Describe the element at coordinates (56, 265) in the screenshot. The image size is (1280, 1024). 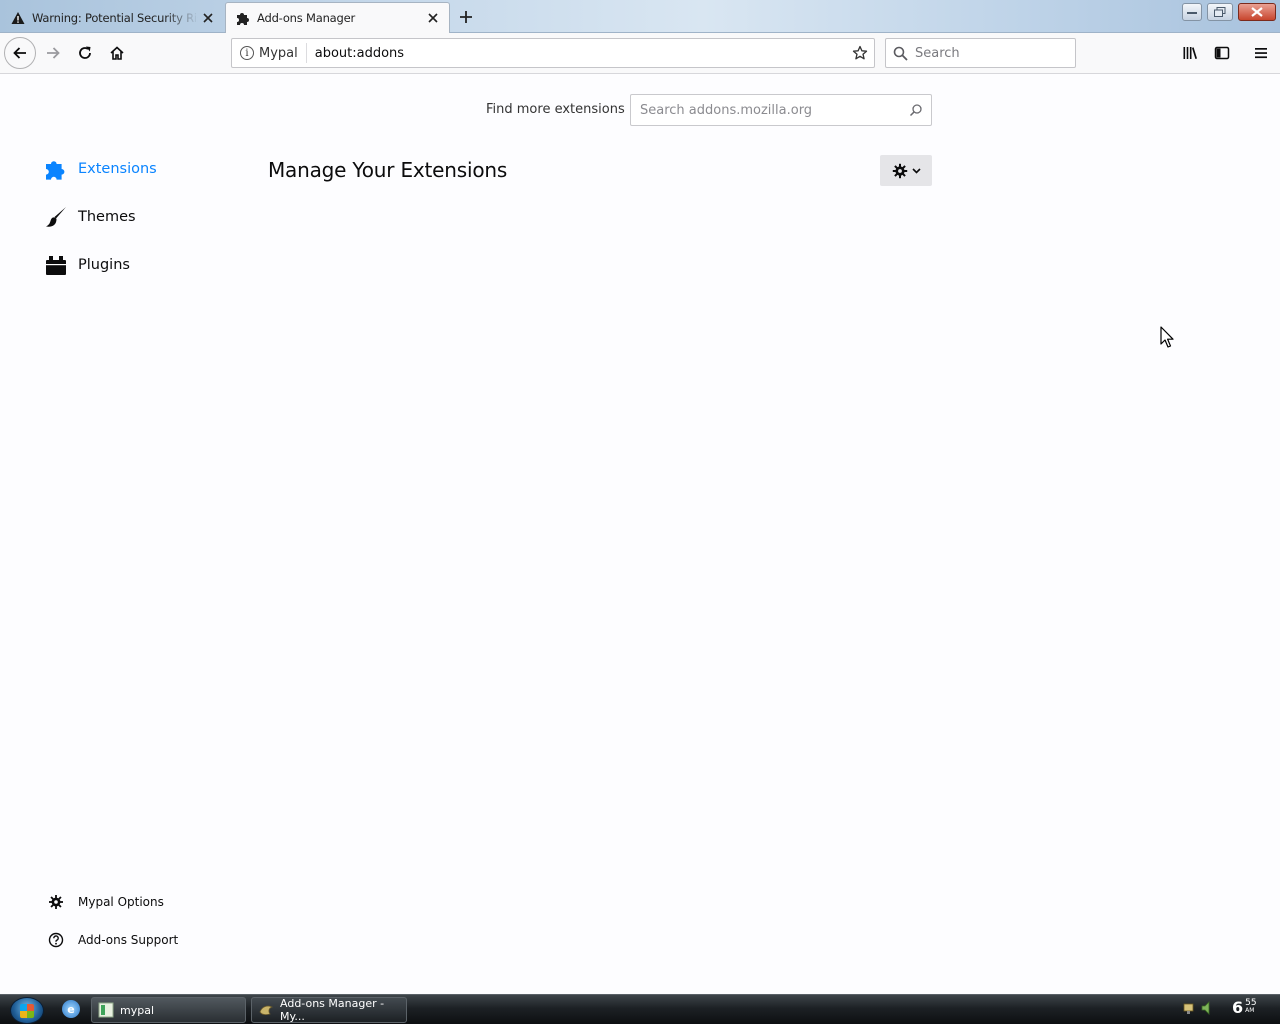
I see `plugin-icon` at that location.